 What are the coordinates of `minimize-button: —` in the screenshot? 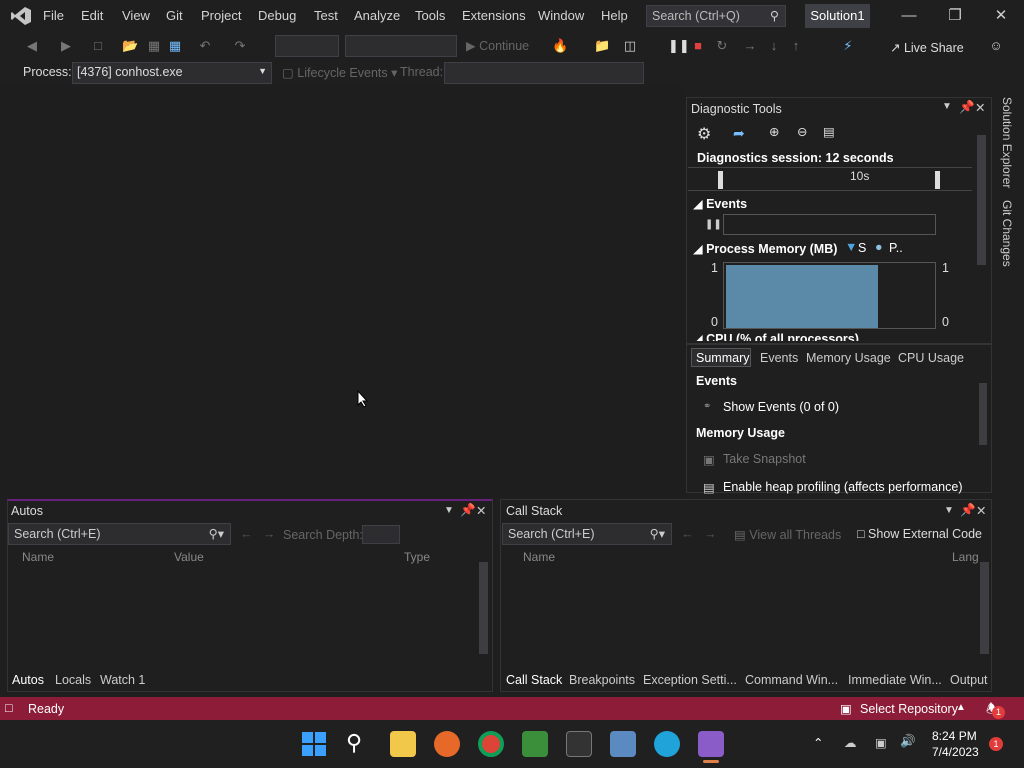 It's located at (909, 16).